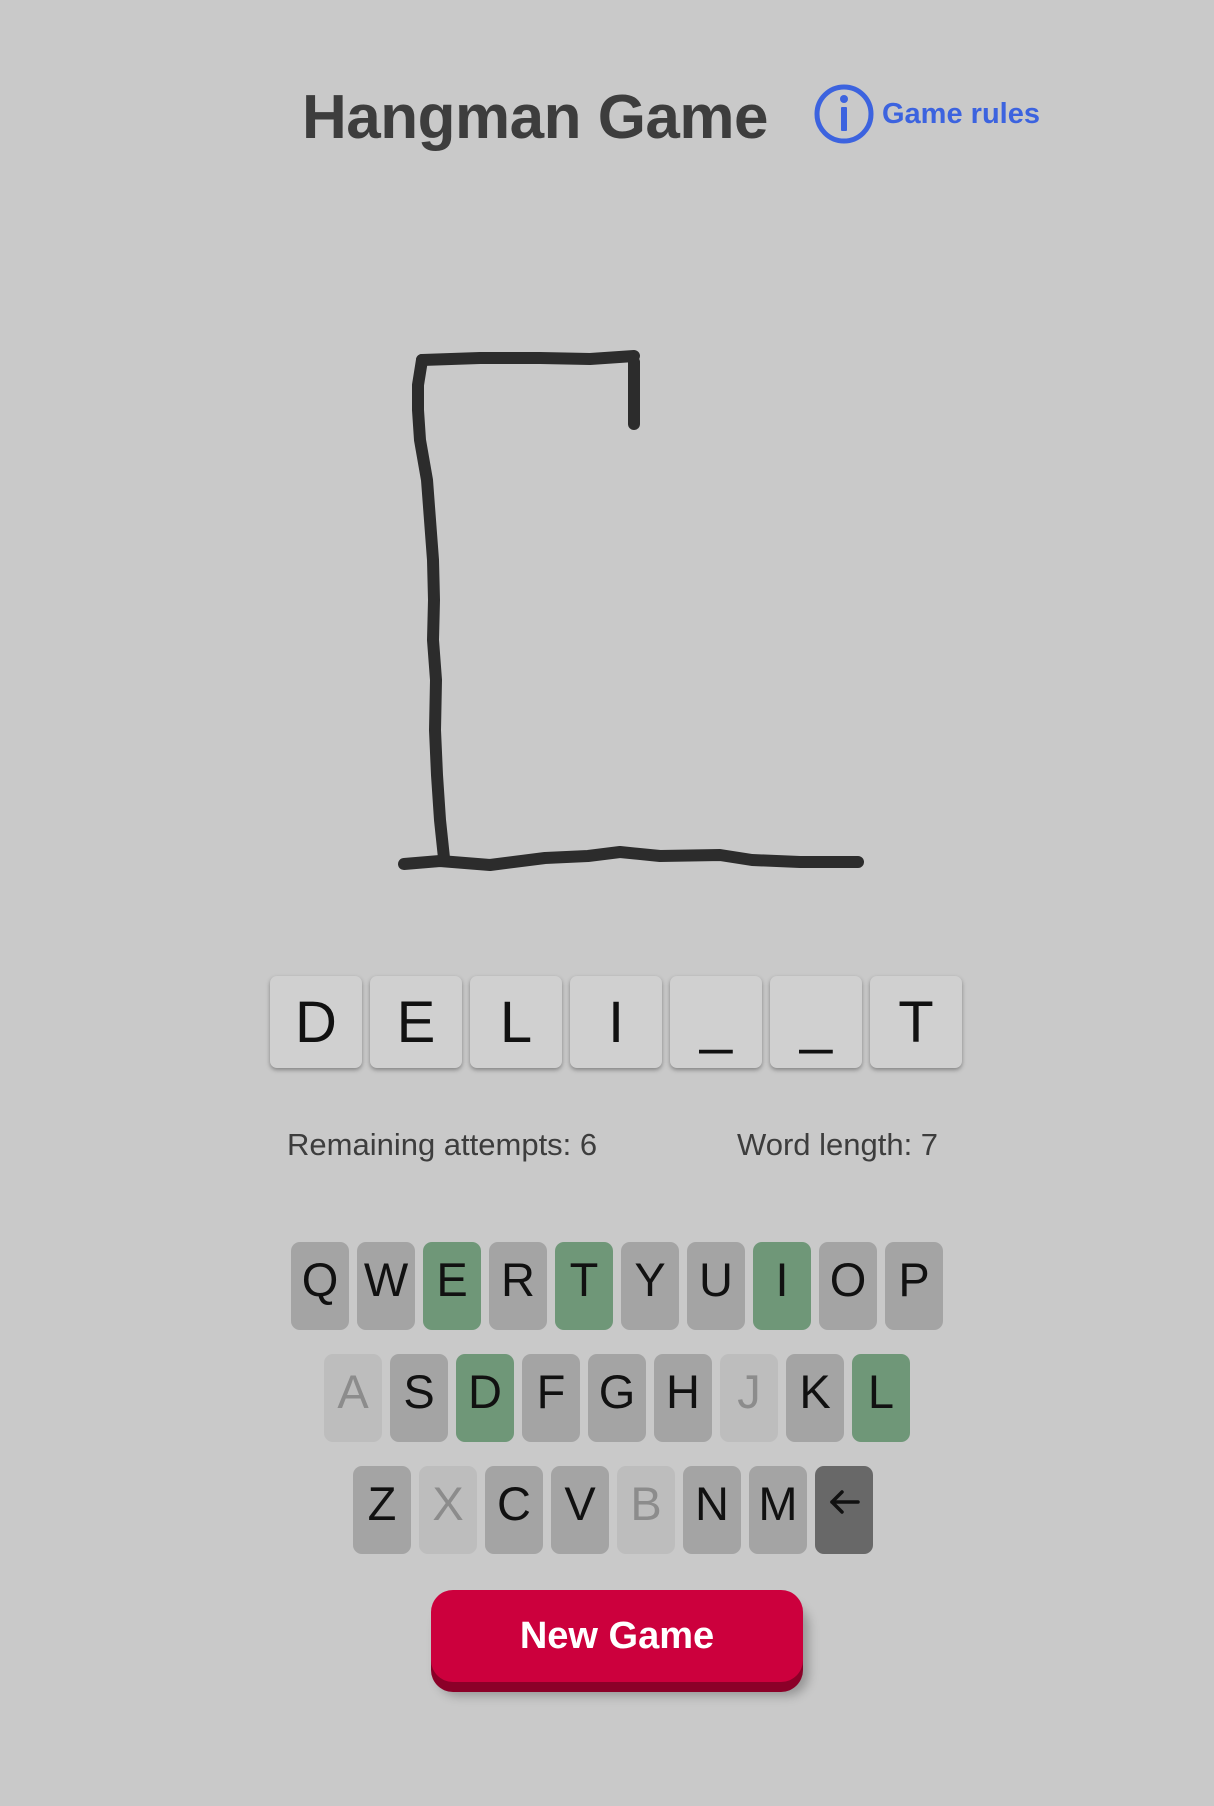 The image size is (1214, 1806). Describe the element at coordinates (485, 1398) in the screenshot. I see `key-d: D` at that location.